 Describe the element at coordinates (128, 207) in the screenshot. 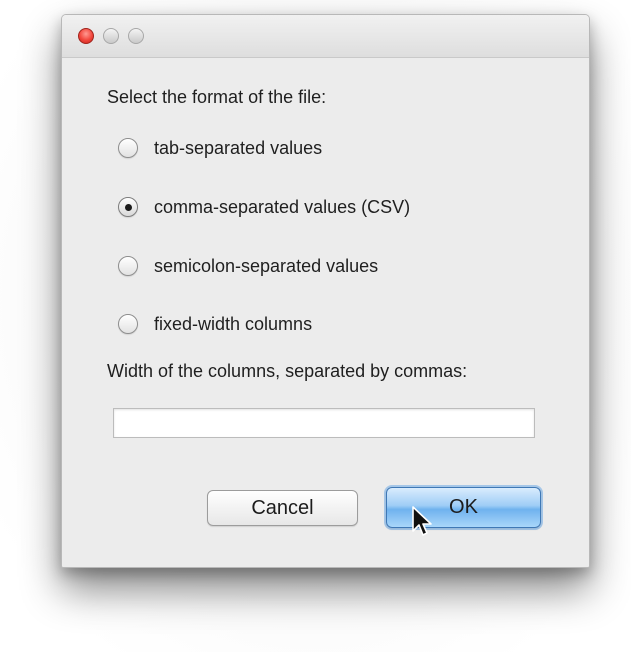

I see `radio-comma-separated` at that location.